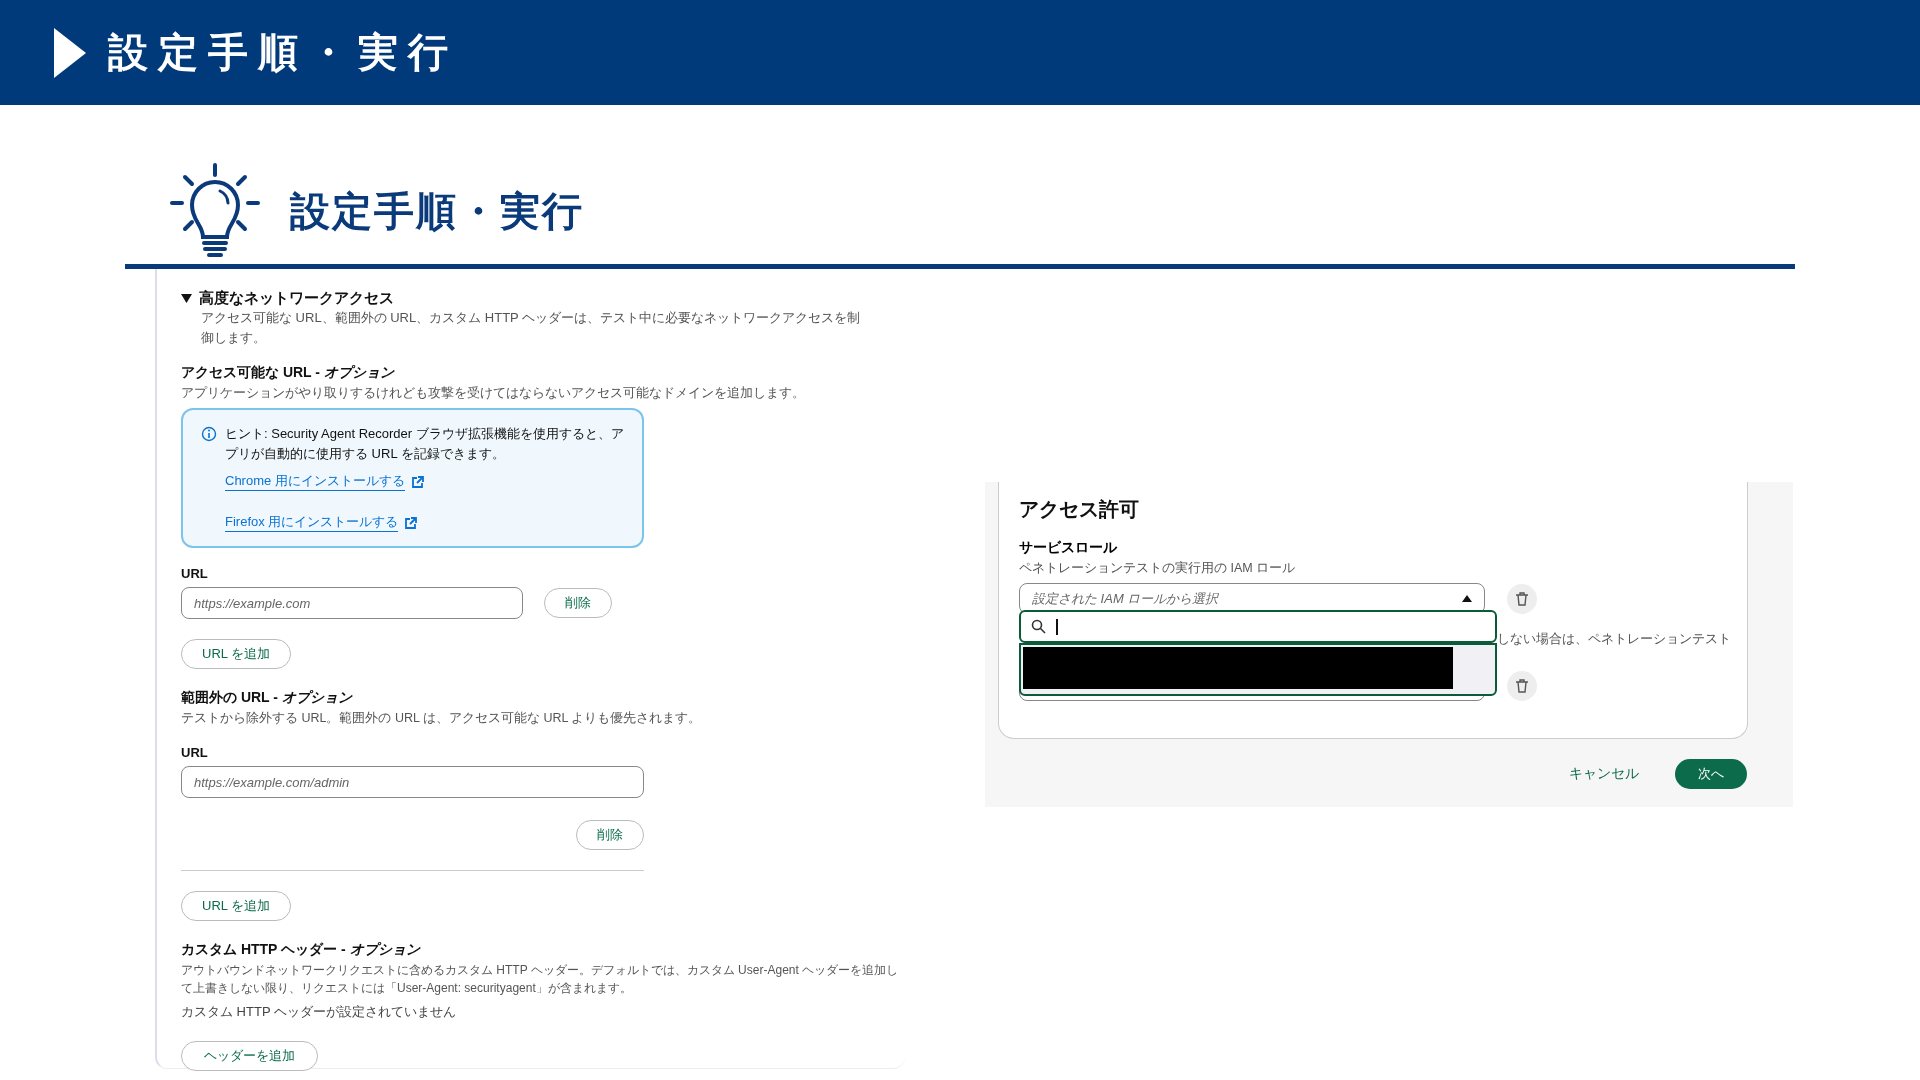 The height and width of the screenshot is (1080, 1920). I want to click on card-title: アクセス許可, so click(1079, 509).